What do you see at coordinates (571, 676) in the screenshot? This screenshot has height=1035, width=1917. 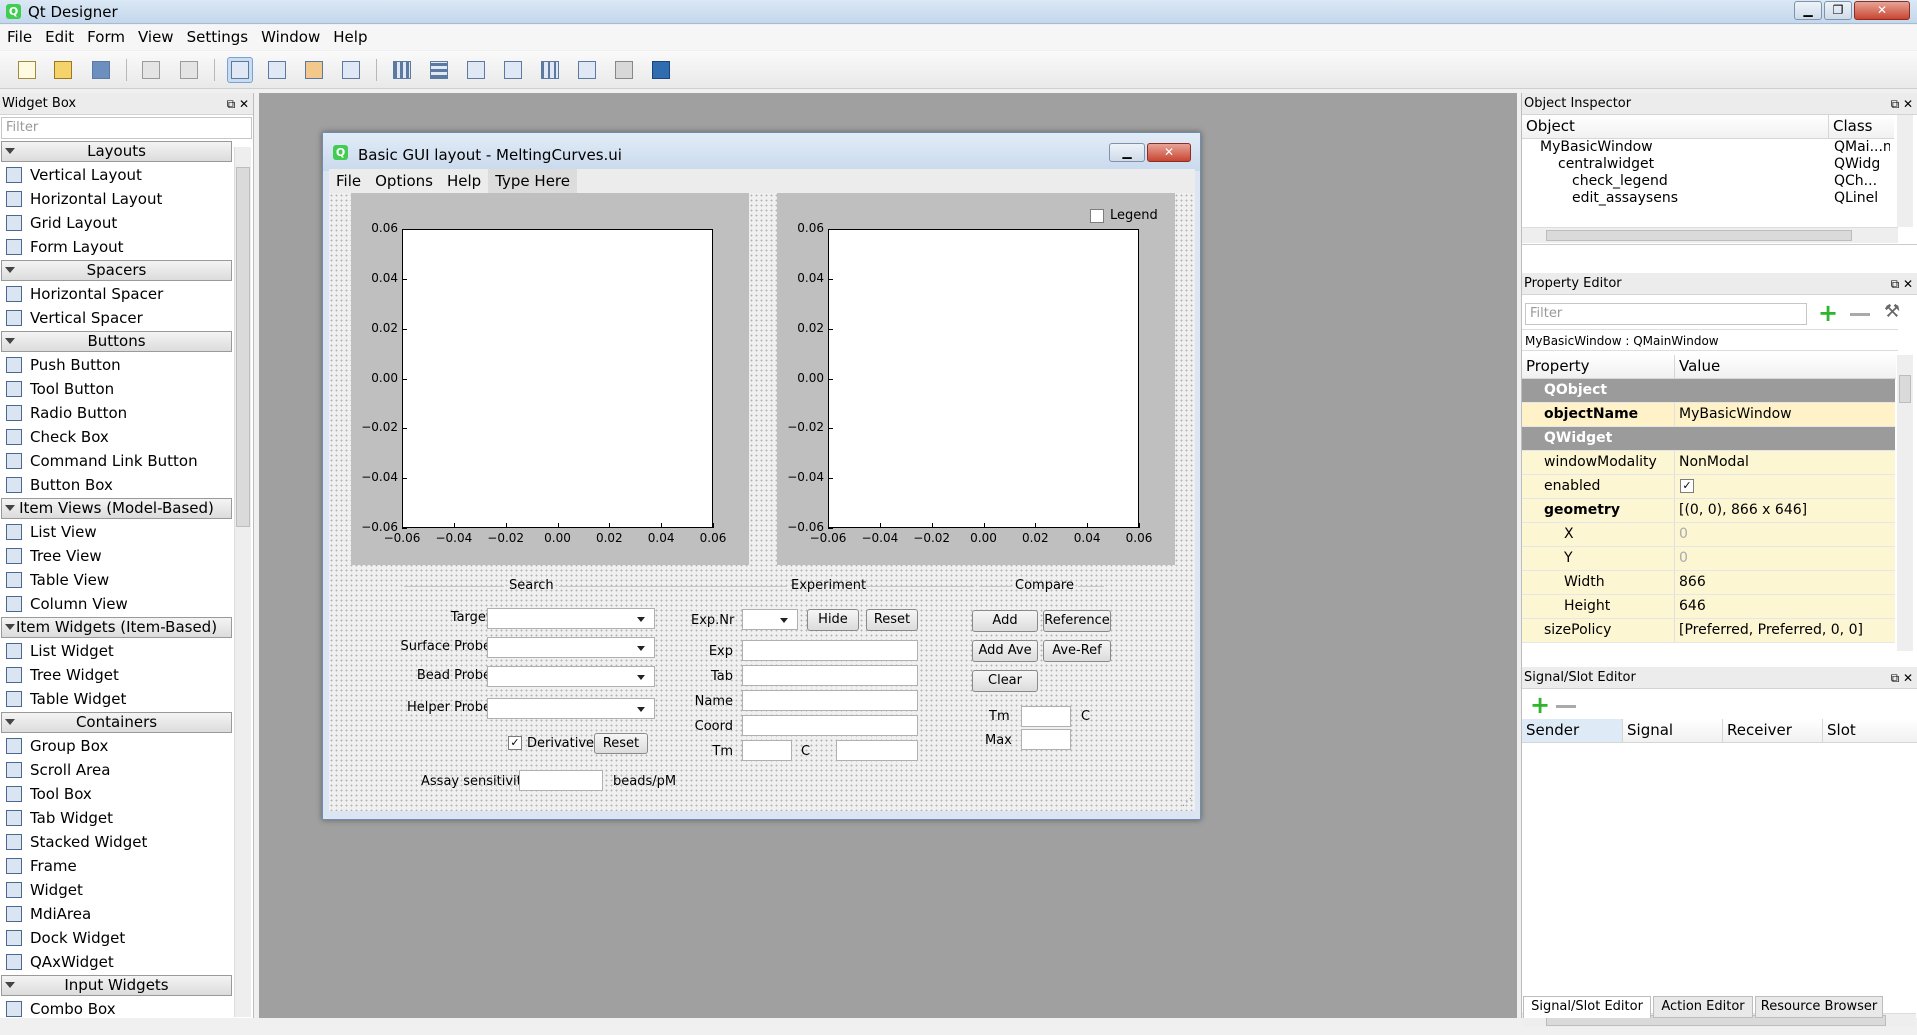 I see `bead-probe-combo` at bounding box center [571, 676].